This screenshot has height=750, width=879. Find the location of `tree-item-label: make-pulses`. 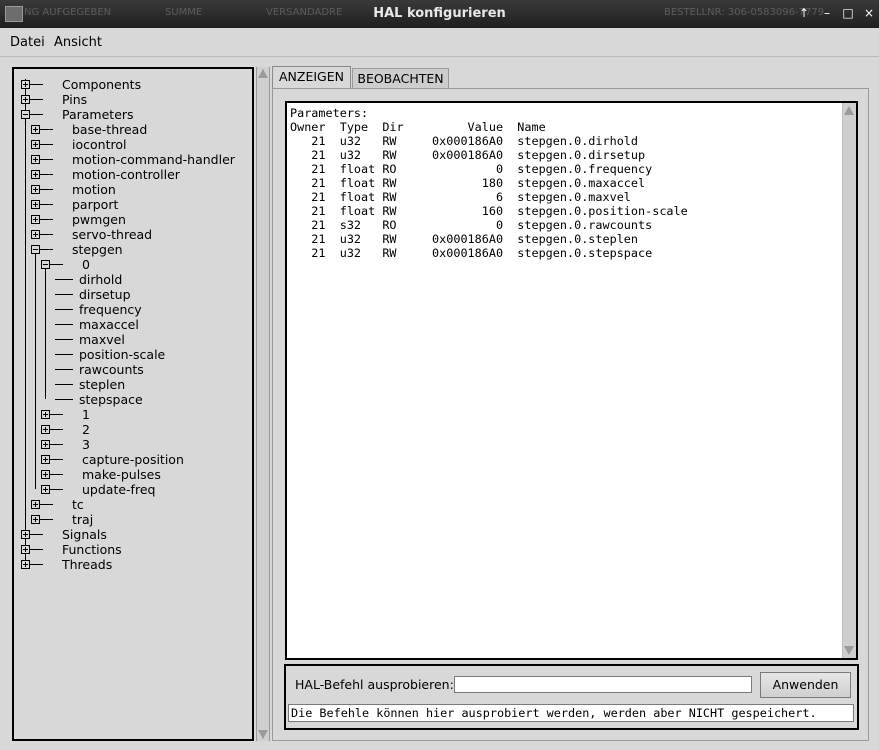

tree-item-label: make-pulses is located at coordinates (121, 474).